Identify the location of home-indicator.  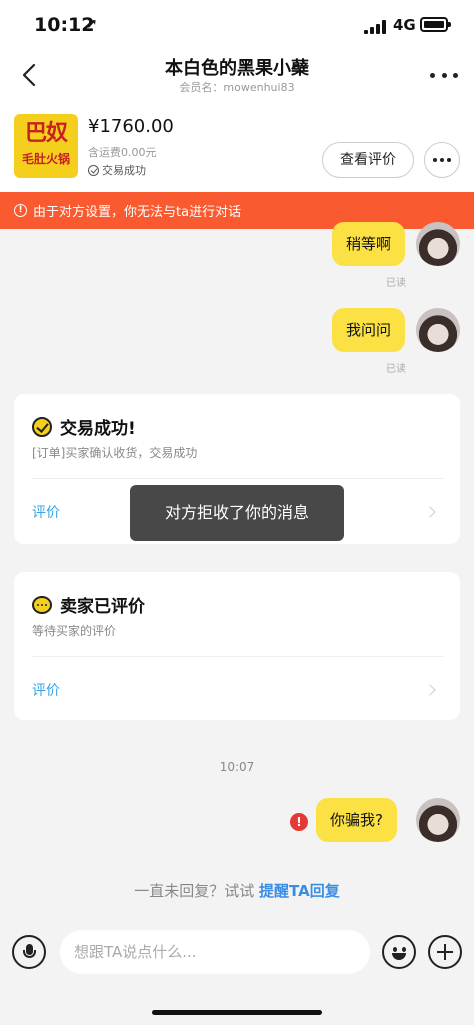
(237, 1012).